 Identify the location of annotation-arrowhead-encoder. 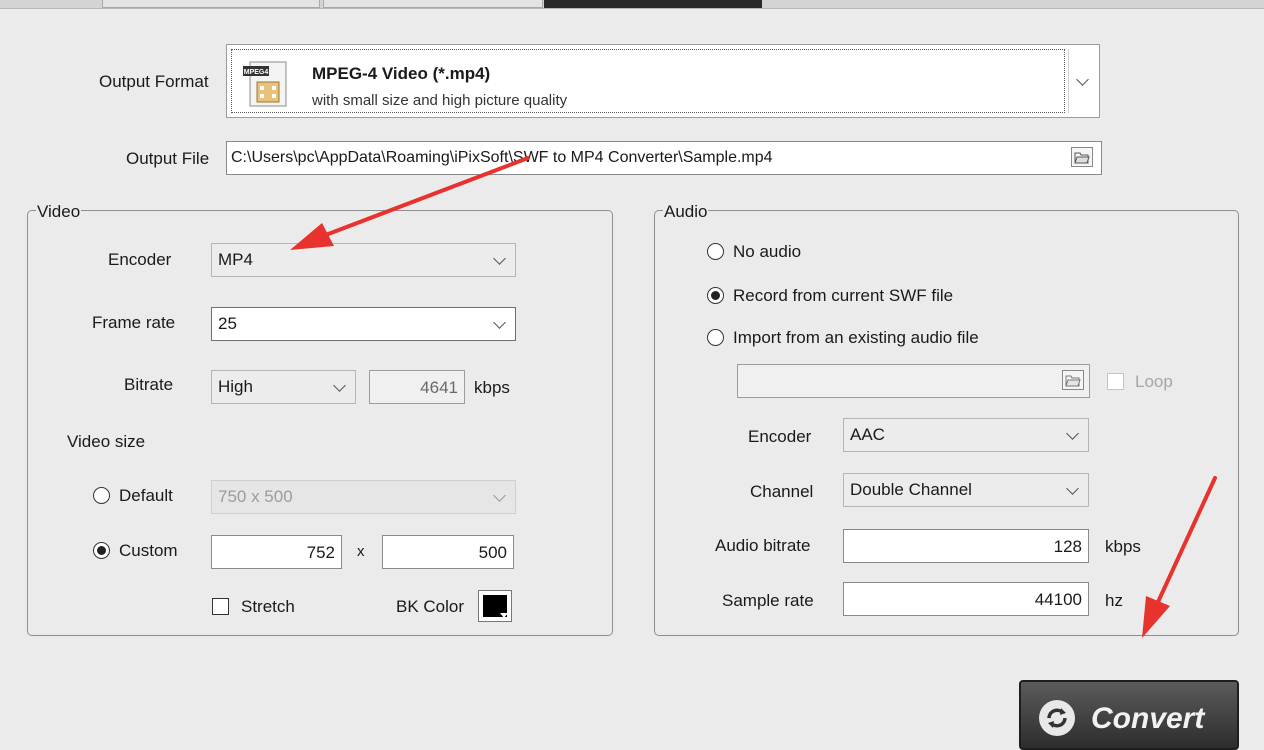
(312, 236).